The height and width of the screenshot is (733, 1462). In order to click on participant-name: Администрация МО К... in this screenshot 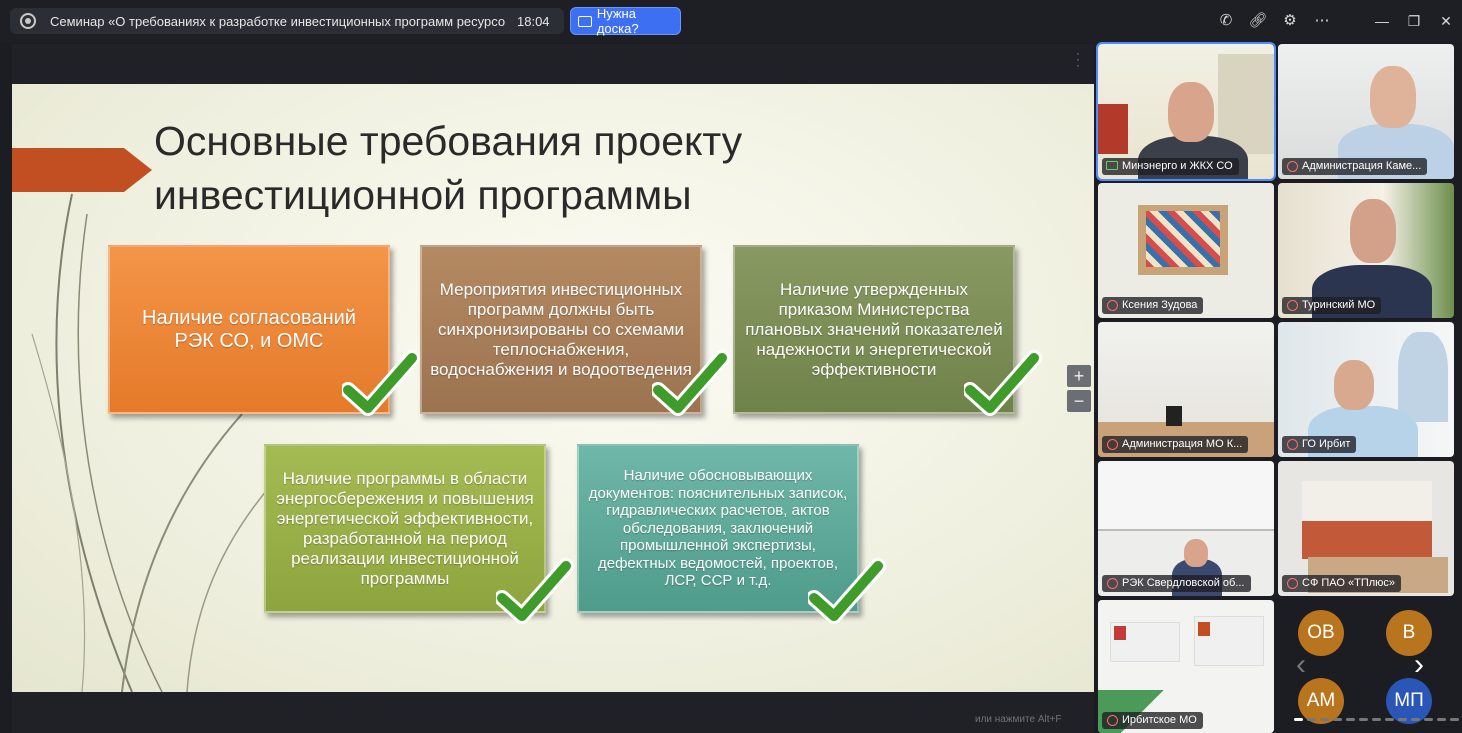, I will do `click(1182, 444)`.